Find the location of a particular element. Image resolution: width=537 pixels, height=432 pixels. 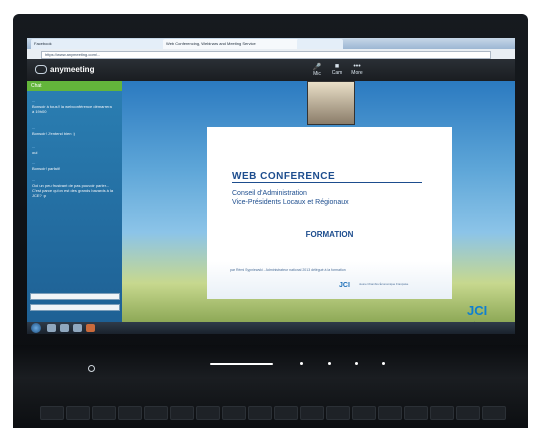

more-icon: ••• is located at coordinates (357, 66).